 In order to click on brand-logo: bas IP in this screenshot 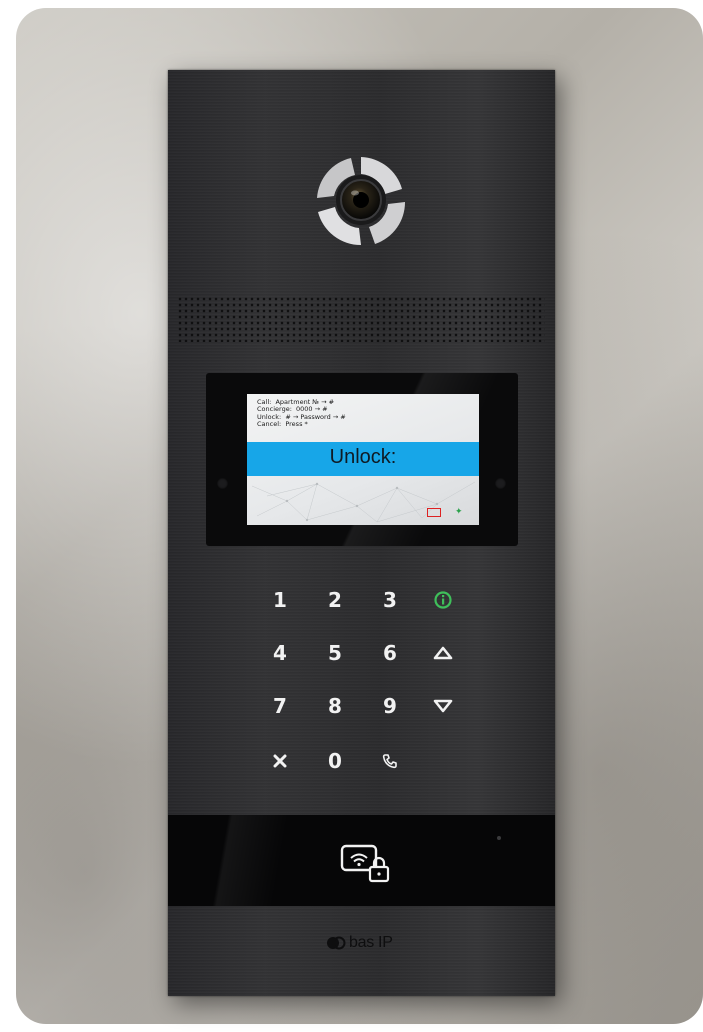, I will do `click(359, 943)`.